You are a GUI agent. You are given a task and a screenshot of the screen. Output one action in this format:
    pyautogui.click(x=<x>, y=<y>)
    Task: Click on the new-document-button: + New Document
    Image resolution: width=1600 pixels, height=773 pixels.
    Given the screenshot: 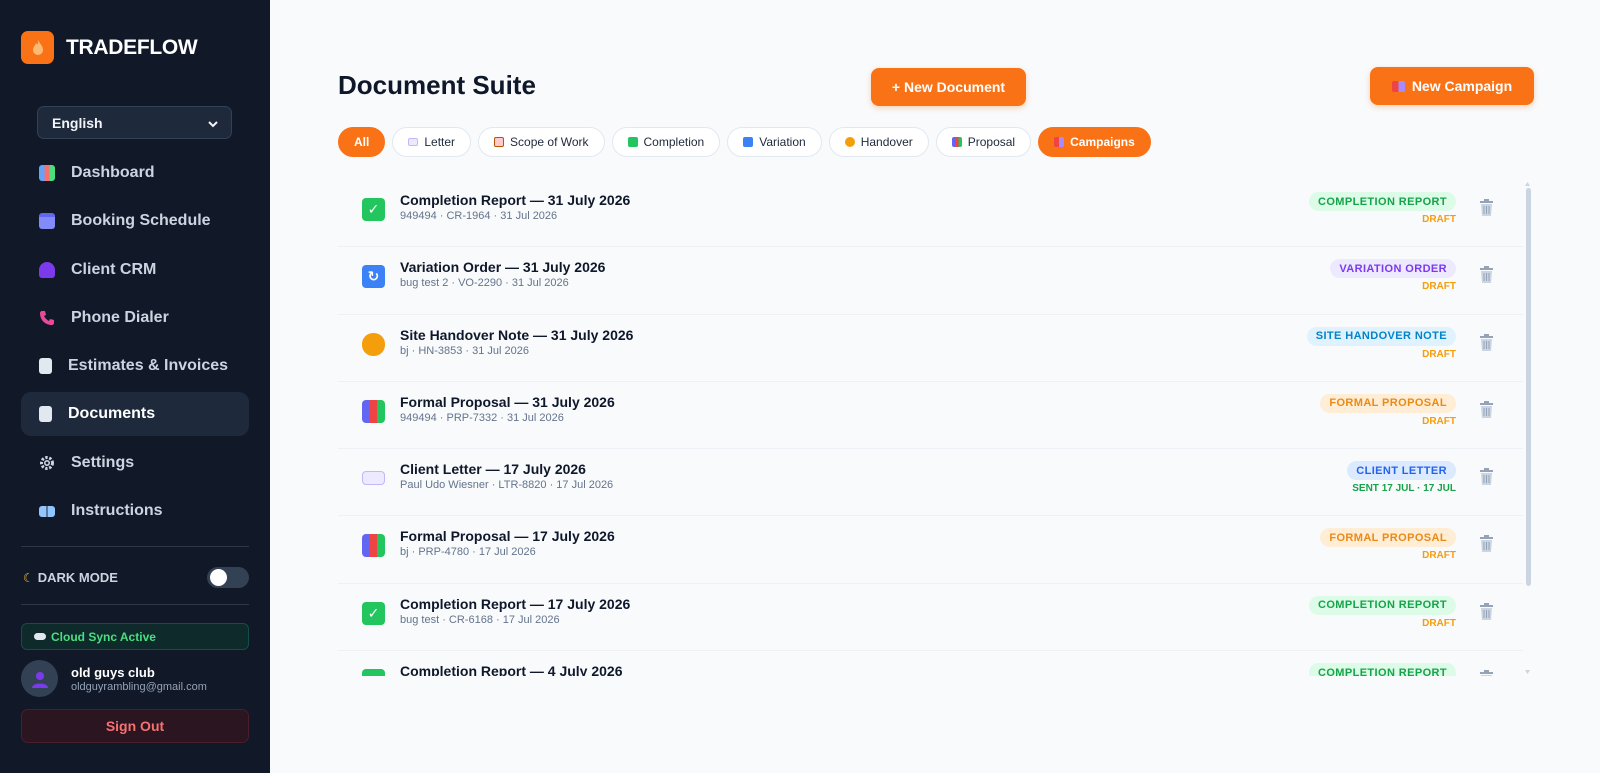 What is the action you would take?
    pyautogui.click(x=948, y=87)
    